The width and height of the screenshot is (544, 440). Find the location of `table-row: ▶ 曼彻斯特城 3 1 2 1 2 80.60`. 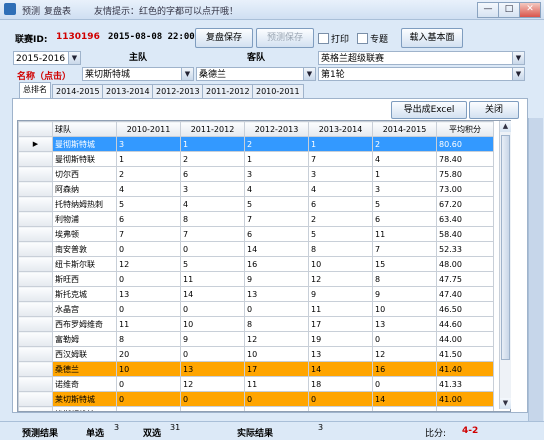

table-row: ▶ 曼彻斯特城 3 1 2 1 2 80.60 is located at coordinates (256, 144).